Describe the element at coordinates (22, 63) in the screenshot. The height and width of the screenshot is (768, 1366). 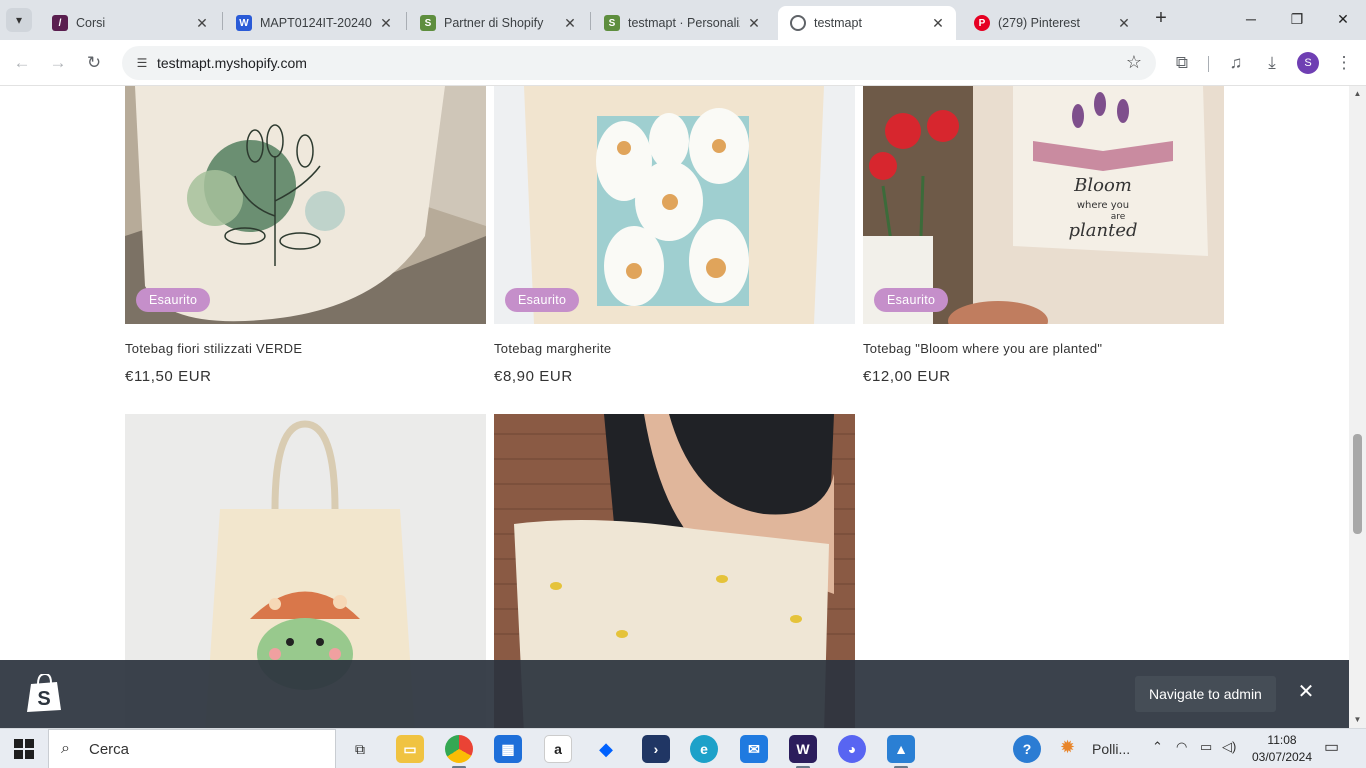
I see `back-button: ←` at that location.